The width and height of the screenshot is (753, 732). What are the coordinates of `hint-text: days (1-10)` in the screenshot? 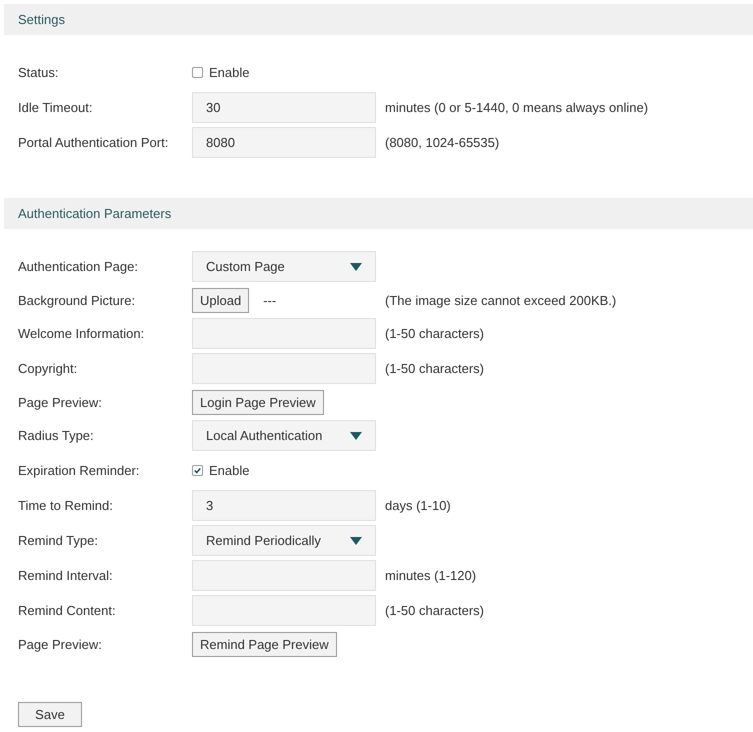 It's located at (418, 505).